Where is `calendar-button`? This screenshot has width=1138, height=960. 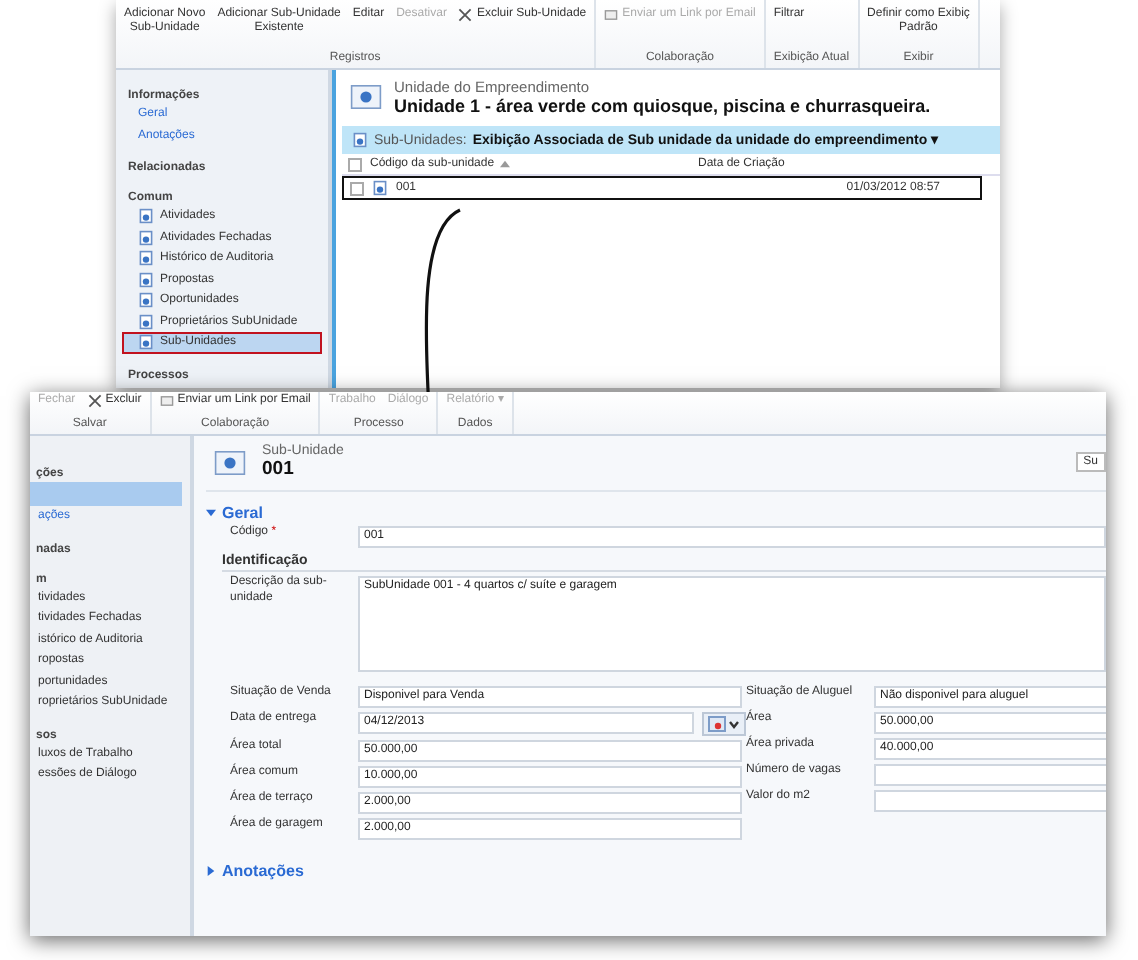 calendar-button is located at coordinates (724, 724).